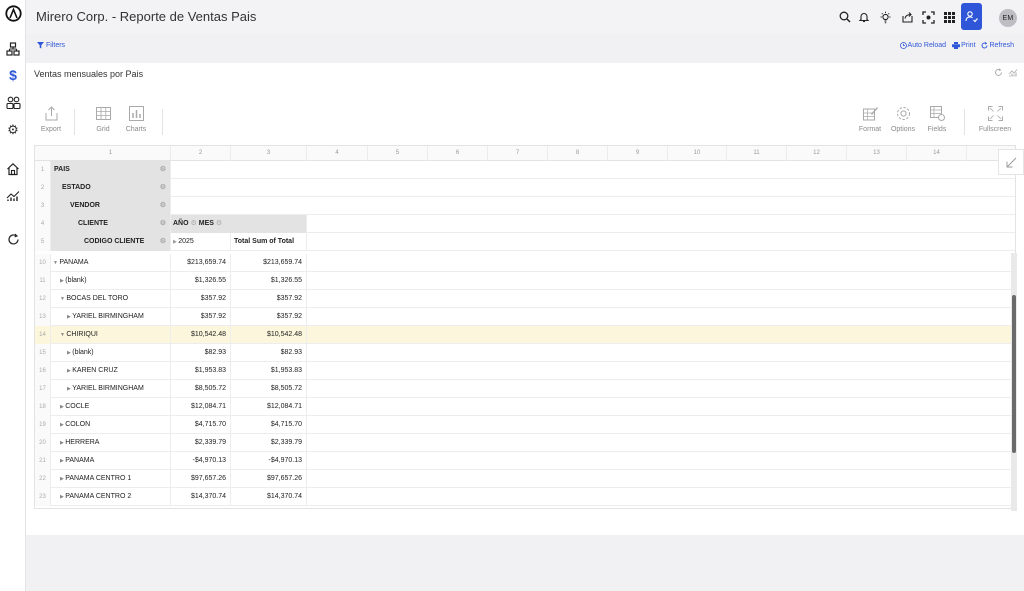  I want to click on home-icon, so click(13, 169).